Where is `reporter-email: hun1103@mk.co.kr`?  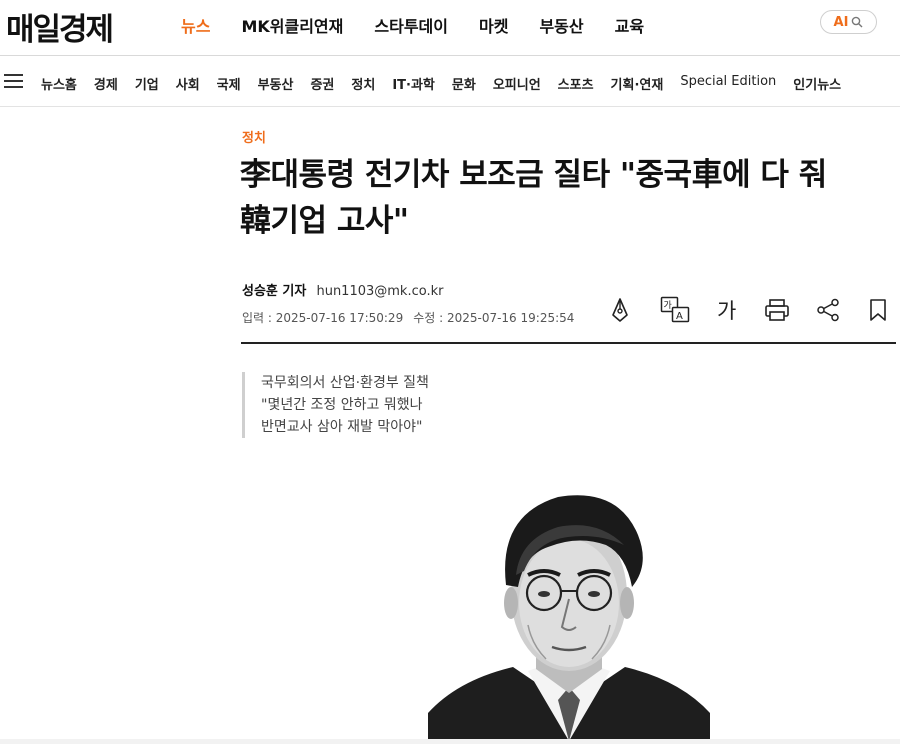 reporter-email: hun1103@mk.co.kr is located at coordinates (379, 291).